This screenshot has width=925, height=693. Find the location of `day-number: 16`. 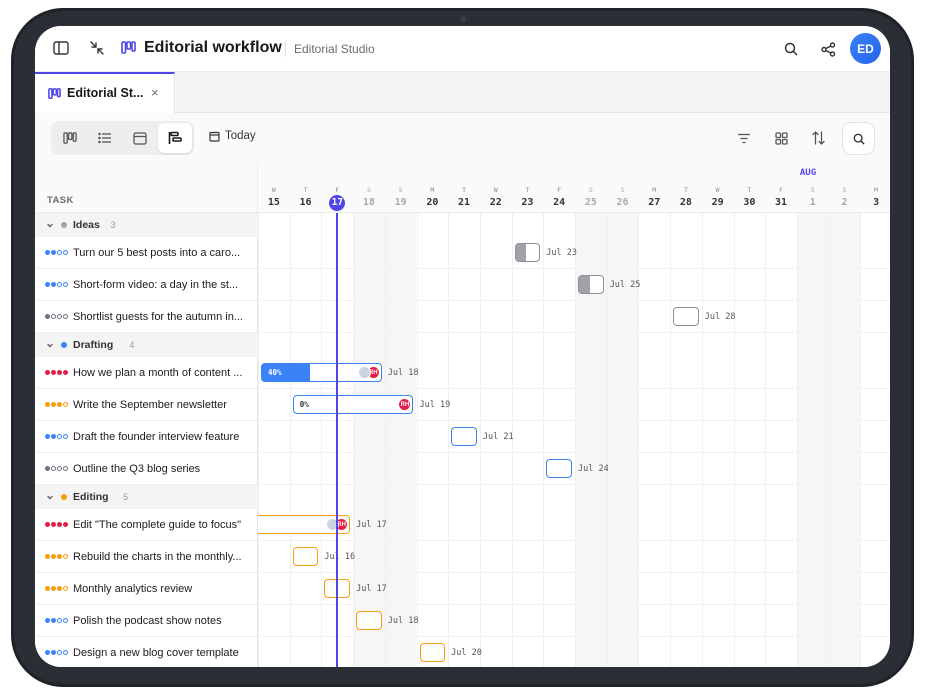

day-number: 16 is located at coordinates (305, 202).